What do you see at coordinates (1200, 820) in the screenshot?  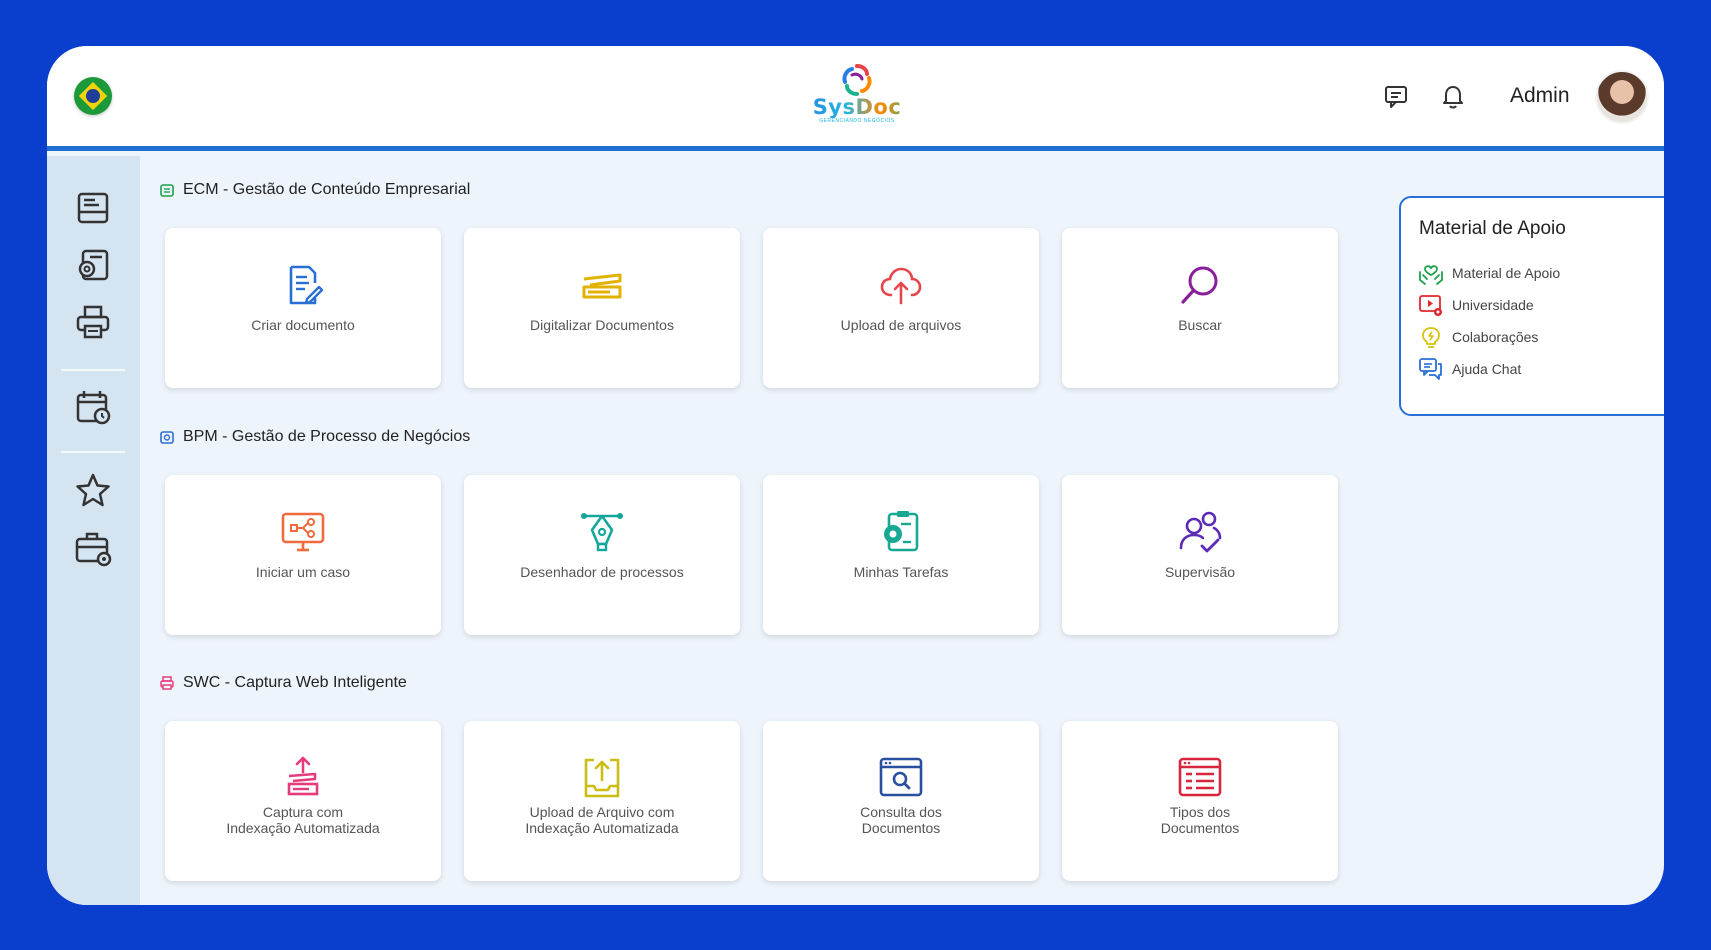 I see `card-label: Tipos dos Documentos` at bounding box center [1200, 820].